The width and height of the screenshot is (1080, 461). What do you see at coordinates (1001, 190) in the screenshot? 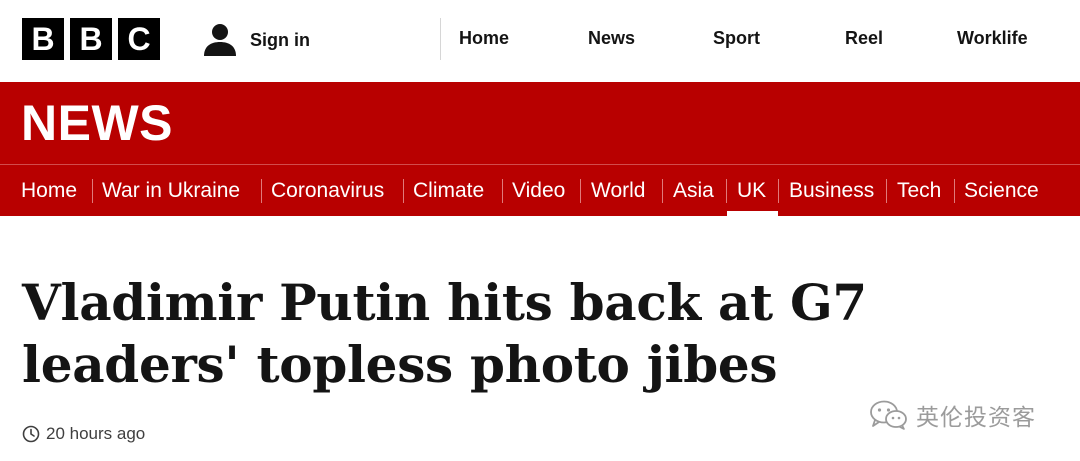
I see `section-item-science: Science` at bounding box center [1001, 190].